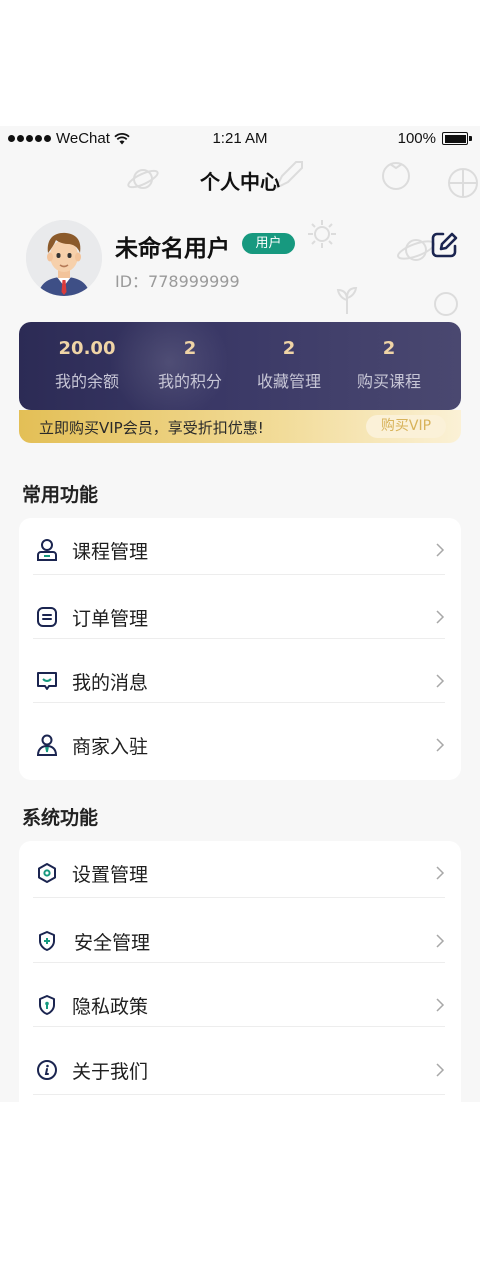 This screenshot has width=480, height=1280. Describe the element at coordinates (240, 139) in the screenshot. I see `status-bar: WeChat 1:21 AM 100%` at that location.